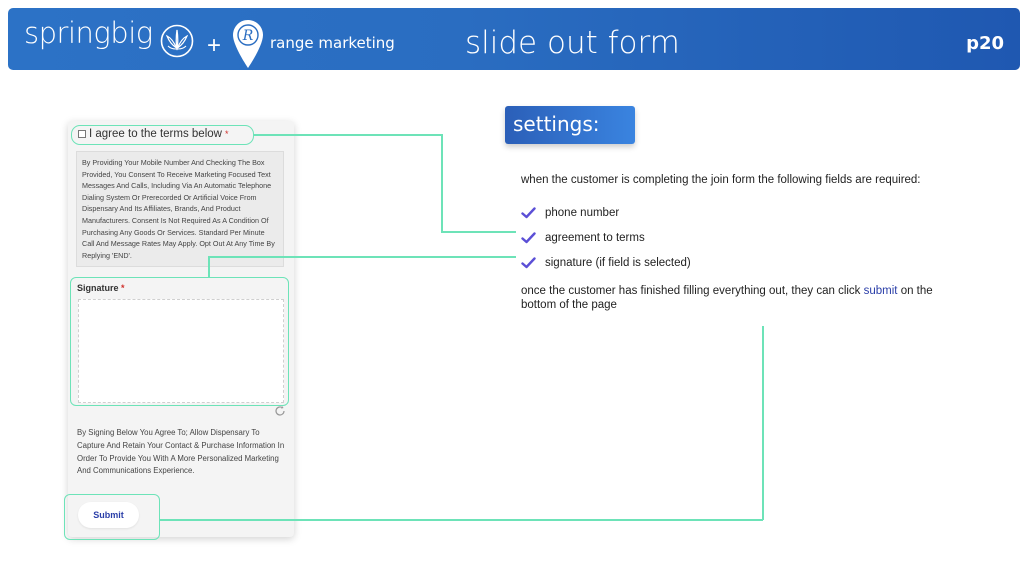 Image resolution: width=1024 pixels, height=577 pixels. Describe the element at coordinates (572, 43) in the screenshot. I see `slide-title: slide out form` at that location.